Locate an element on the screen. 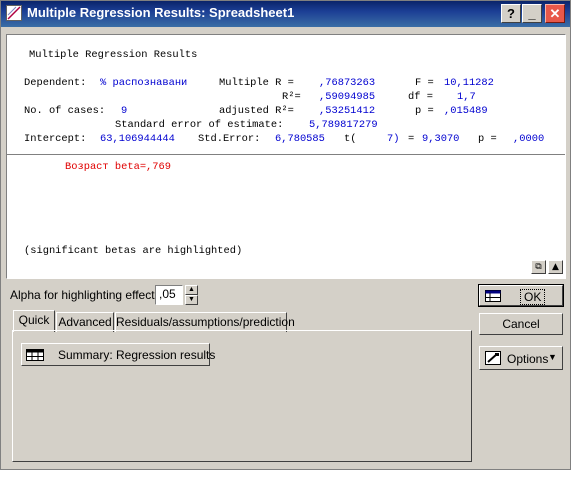 The image size is (573, 477). std-error-label: Std.Error: is located at coordinates (229, 139).